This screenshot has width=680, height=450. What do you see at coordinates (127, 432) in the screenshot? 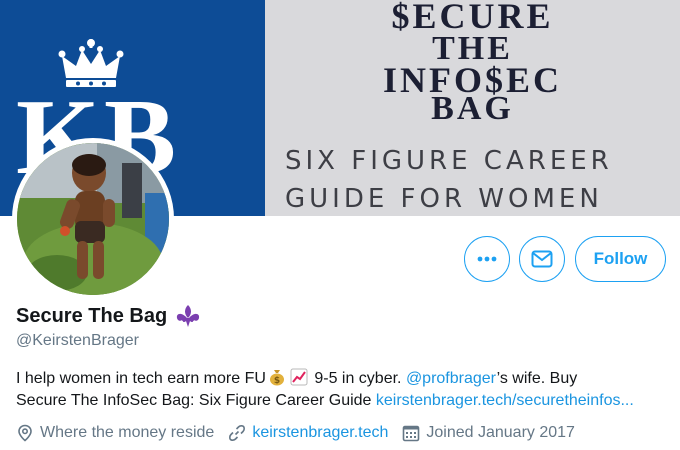
I see `location-text: Where the money reside` at bounding box center [127, 432].